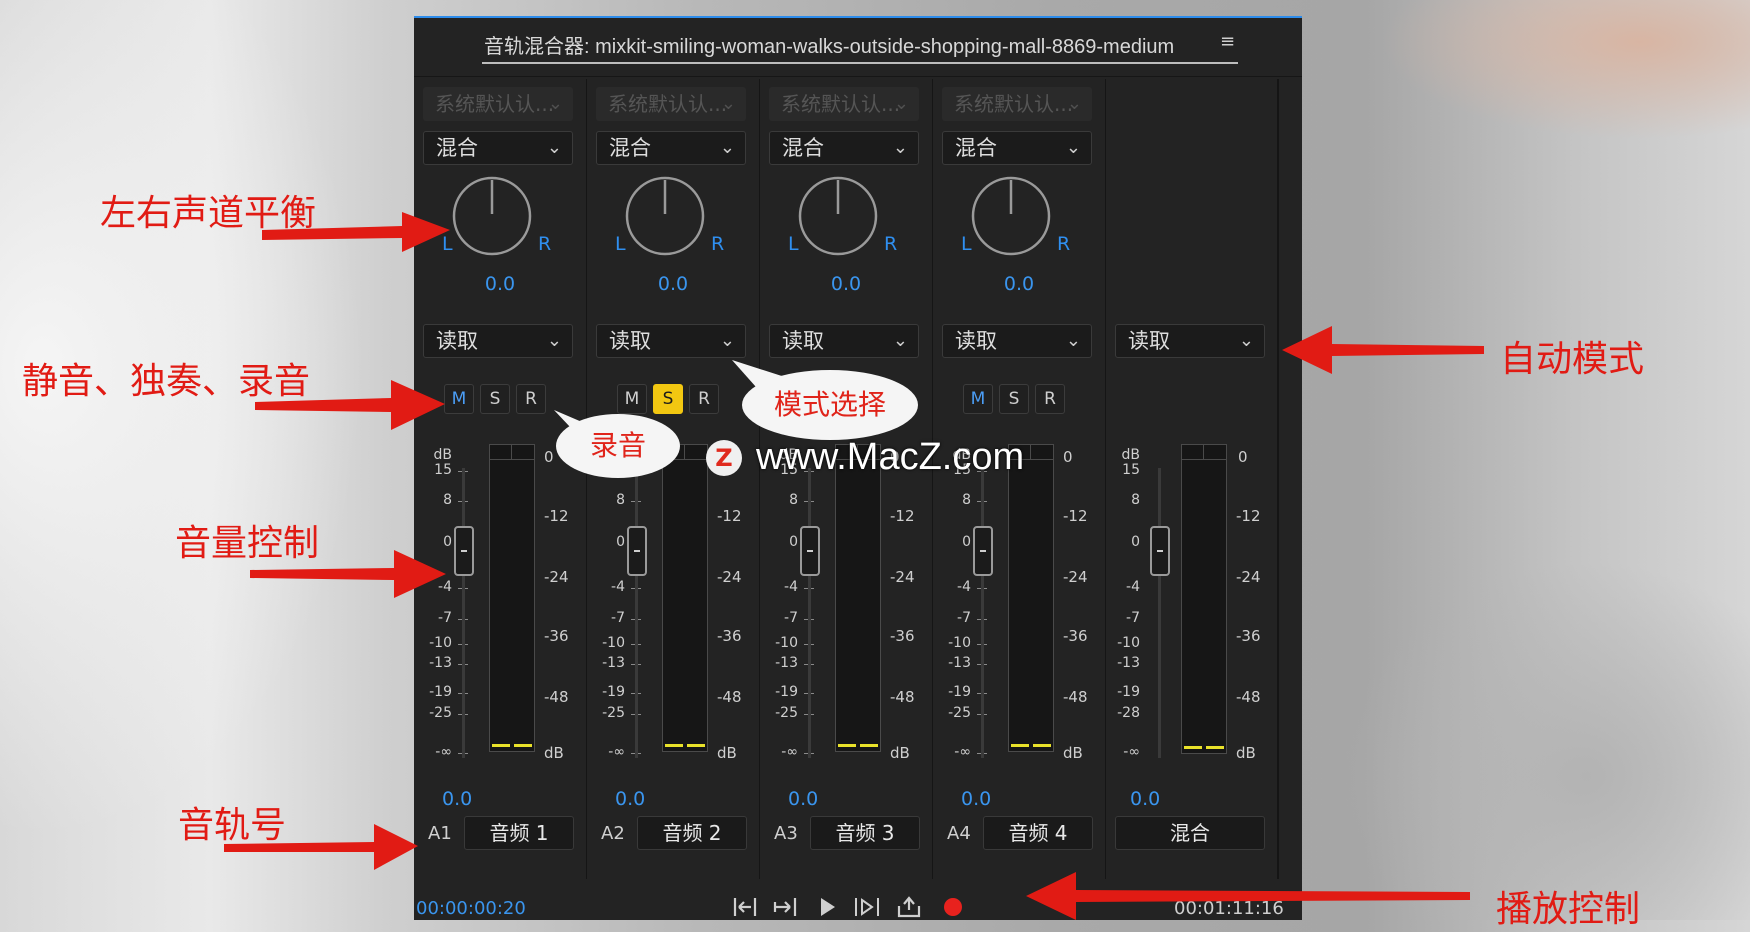 Image resolution: width=1750 pixels, height=932 pixels. I want to click on current-timecode: 00:00:00:20, so click(471, 908).